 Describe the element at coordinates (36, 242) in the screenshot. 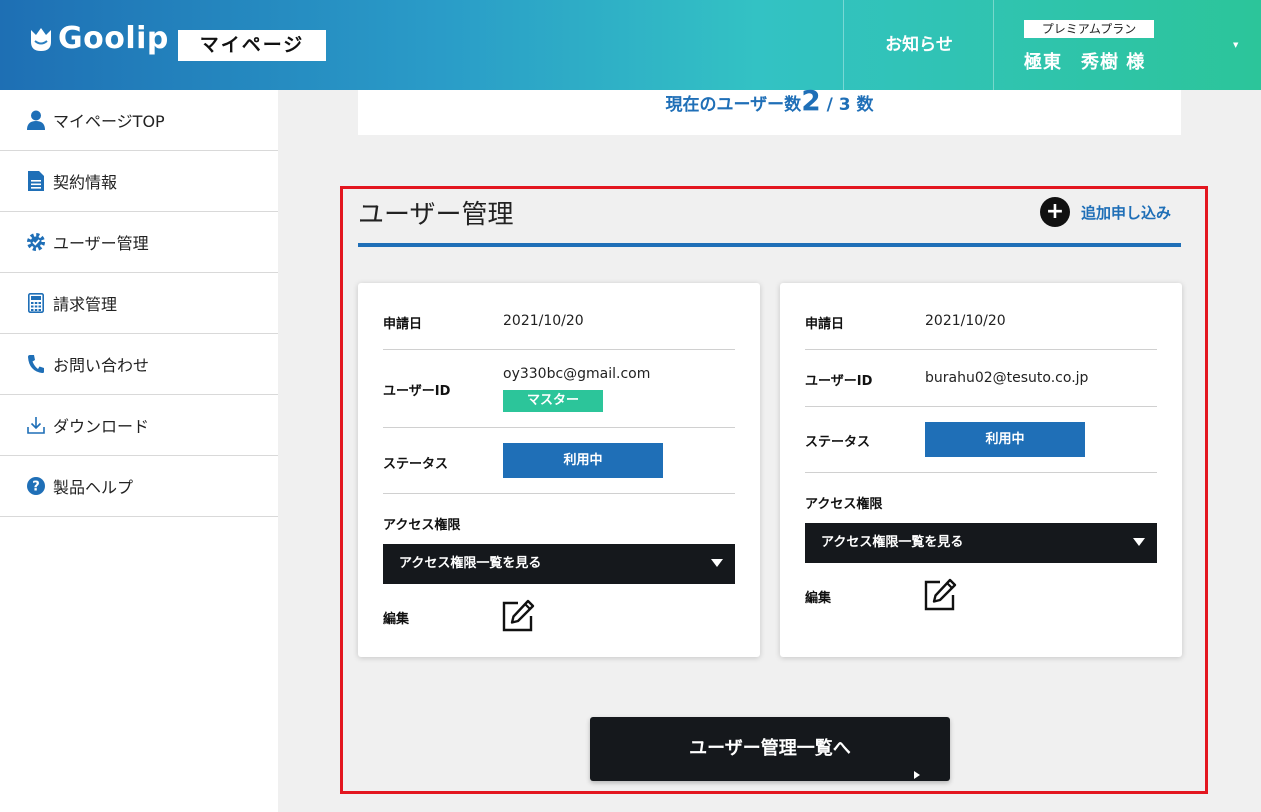

I see `user-gear-icon` at that location.